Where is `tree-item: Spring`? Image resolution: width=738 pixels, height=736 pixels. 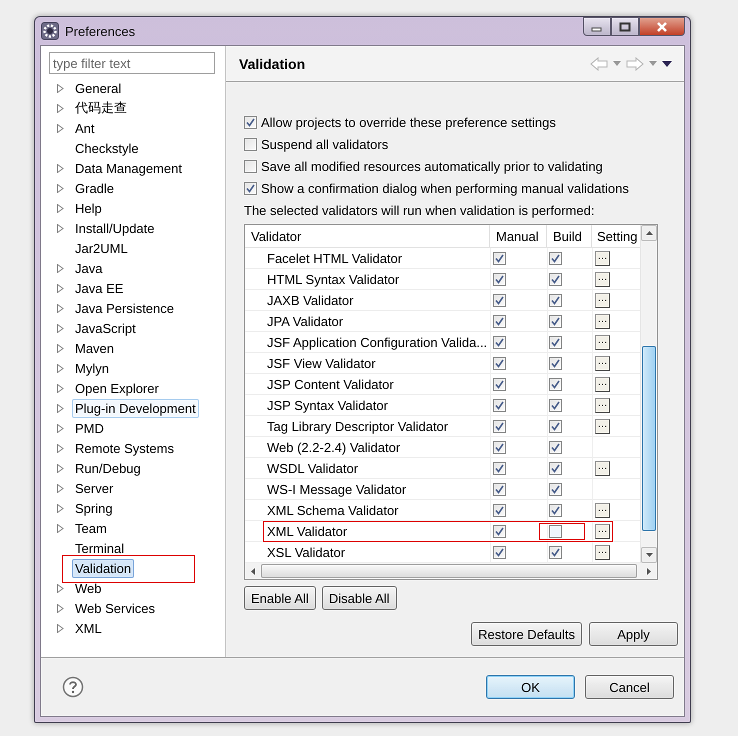
tree-item: Spring is located at coordinates (94, 508).